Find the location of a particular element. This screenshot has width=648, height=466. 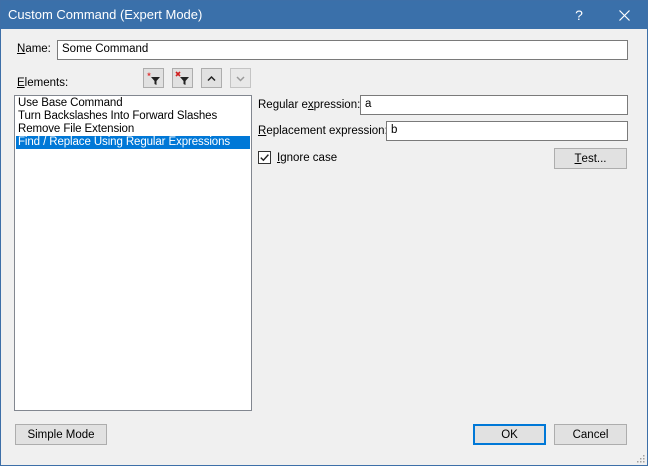

name-label: Name: is located at coordinates (34, 49).